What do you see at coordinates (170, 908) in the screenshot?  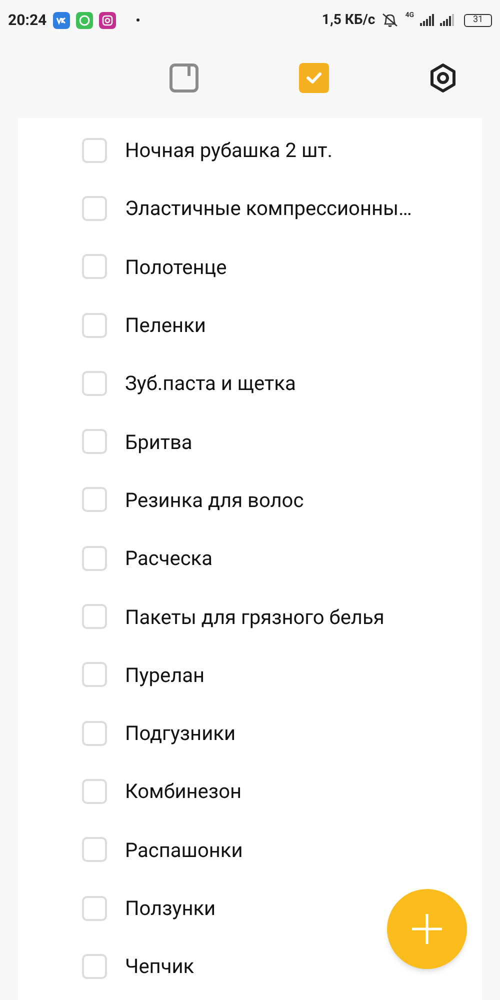 I see `item-text: Ползунки` at bounding box center [170, 908].